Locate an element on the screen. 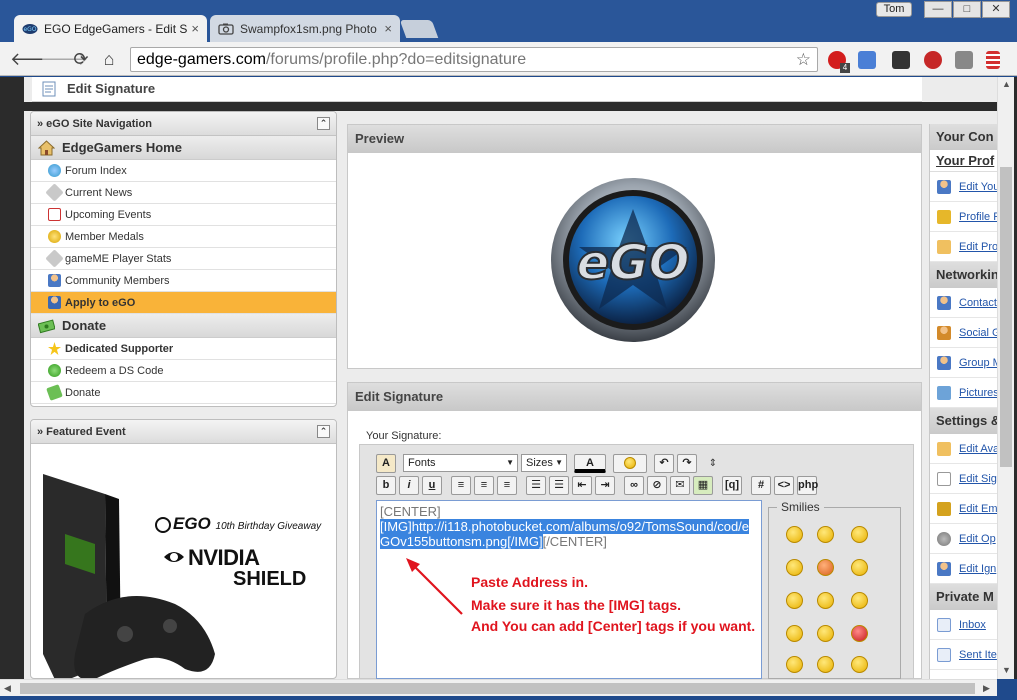 This screenshot has height=700, width=1017. bookmark-star-icon: ☆ is located at coordinates (803, 59).